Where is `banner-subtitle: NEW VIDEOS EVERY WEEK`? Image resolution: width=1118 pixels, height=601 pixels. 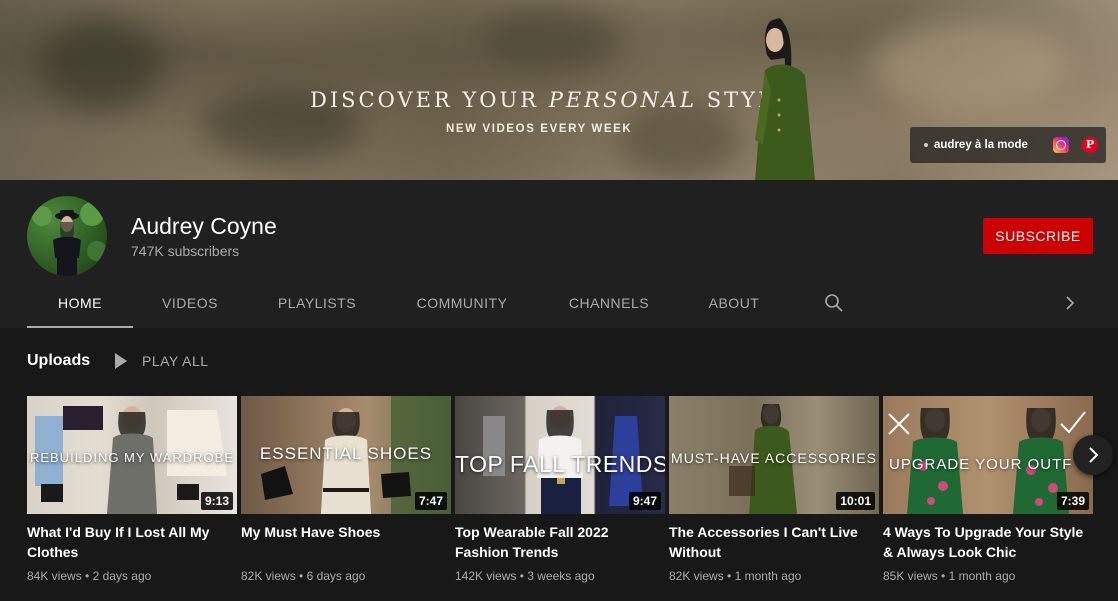
banner-subtitle: NEW VIDEOS EVERY WEEK is located at coordinates (539, 129).